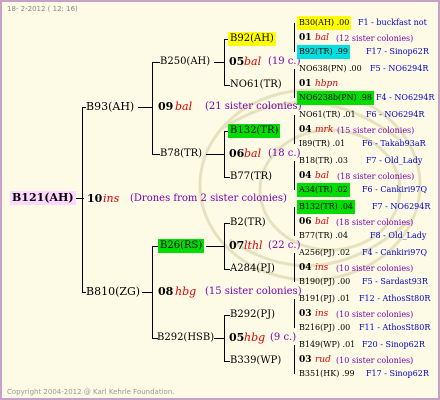 The height and width of the screenshot is (400, 440). I want to click on gen4-queen: B216(PJ) .00, so click(324, 328).